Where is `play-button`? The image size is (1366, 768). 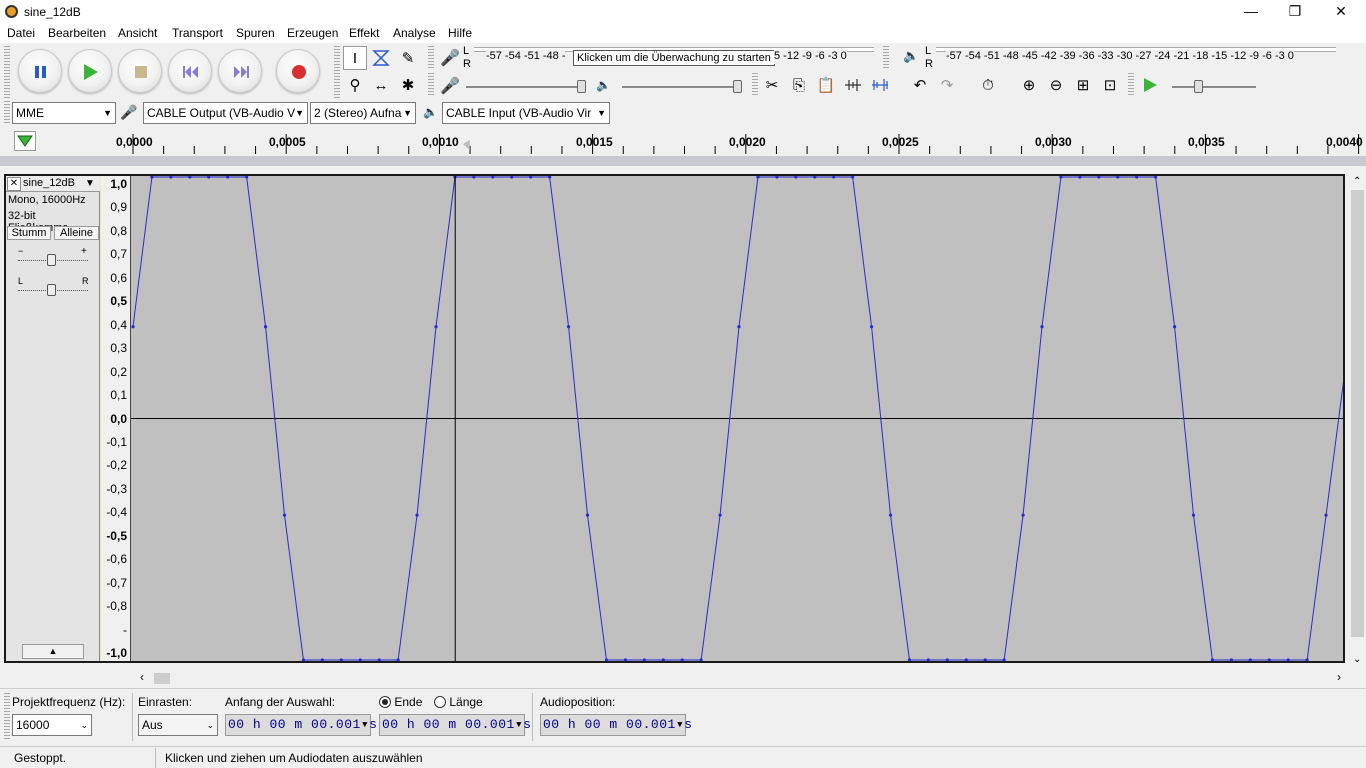
play-button is located at coordinates (90, 71).